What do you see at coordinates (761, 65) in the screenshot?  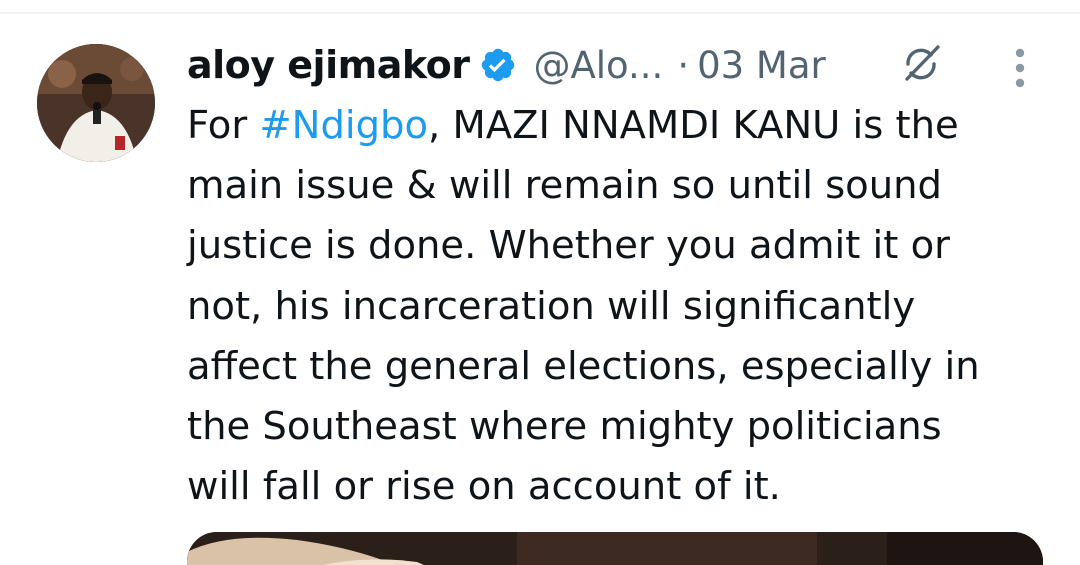 I see `timestamp: 03 Mar` at bounding box center [761, 65].